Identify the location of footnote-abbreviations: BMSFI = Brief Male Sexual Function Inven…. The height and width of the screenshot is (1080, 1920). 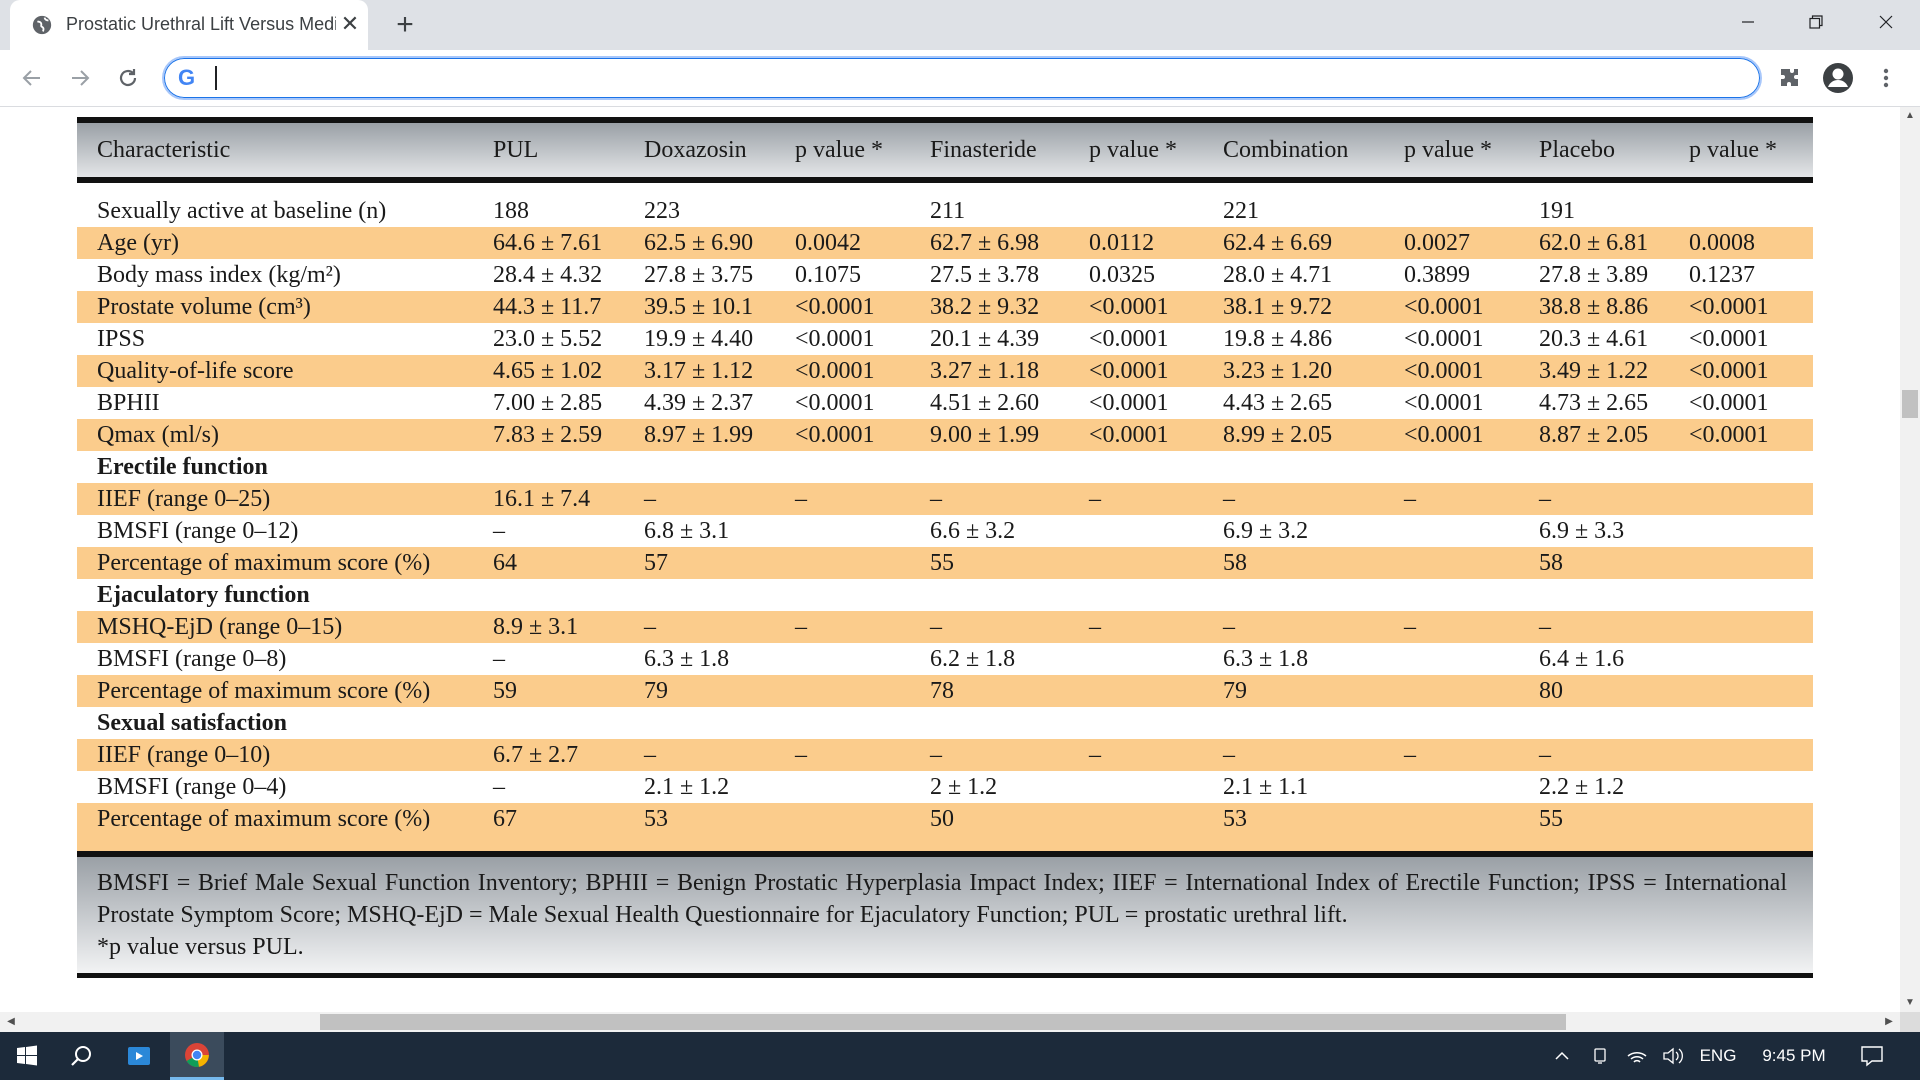
(942, 899).